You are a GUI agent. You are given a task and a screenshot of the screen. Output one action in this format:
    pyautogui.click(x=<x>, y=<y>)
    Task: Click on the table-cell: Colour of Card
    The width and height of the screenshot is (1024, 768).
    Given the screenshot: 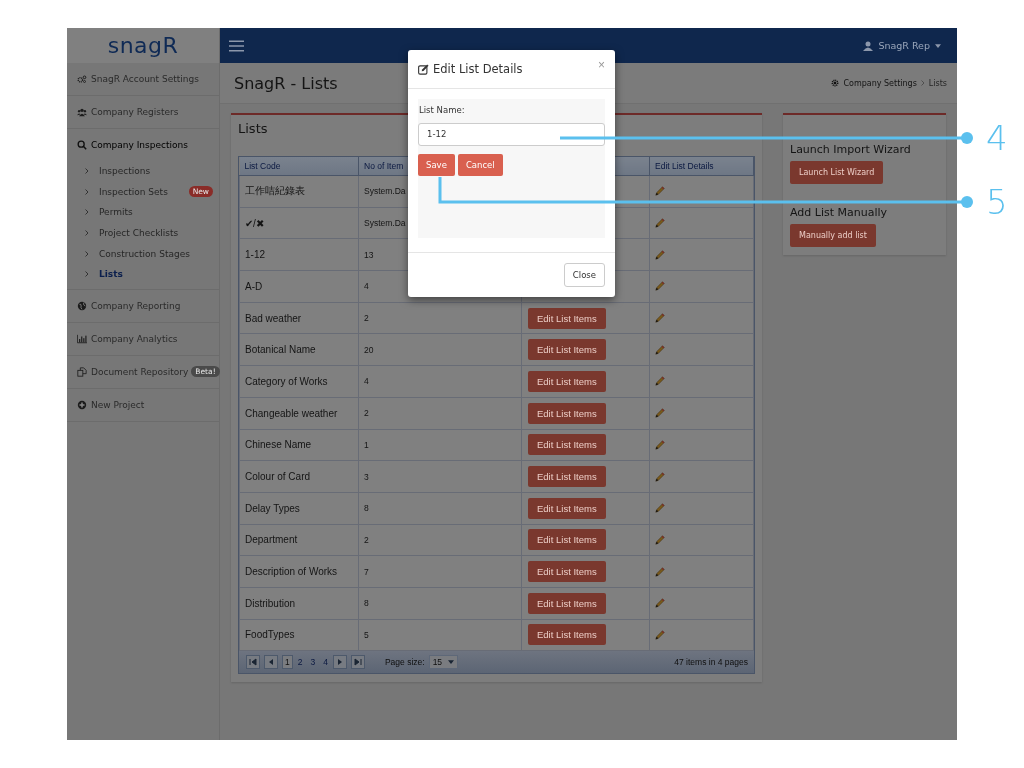 What is the action you would take?
    pyautogui.click(x=278, y=477)
    